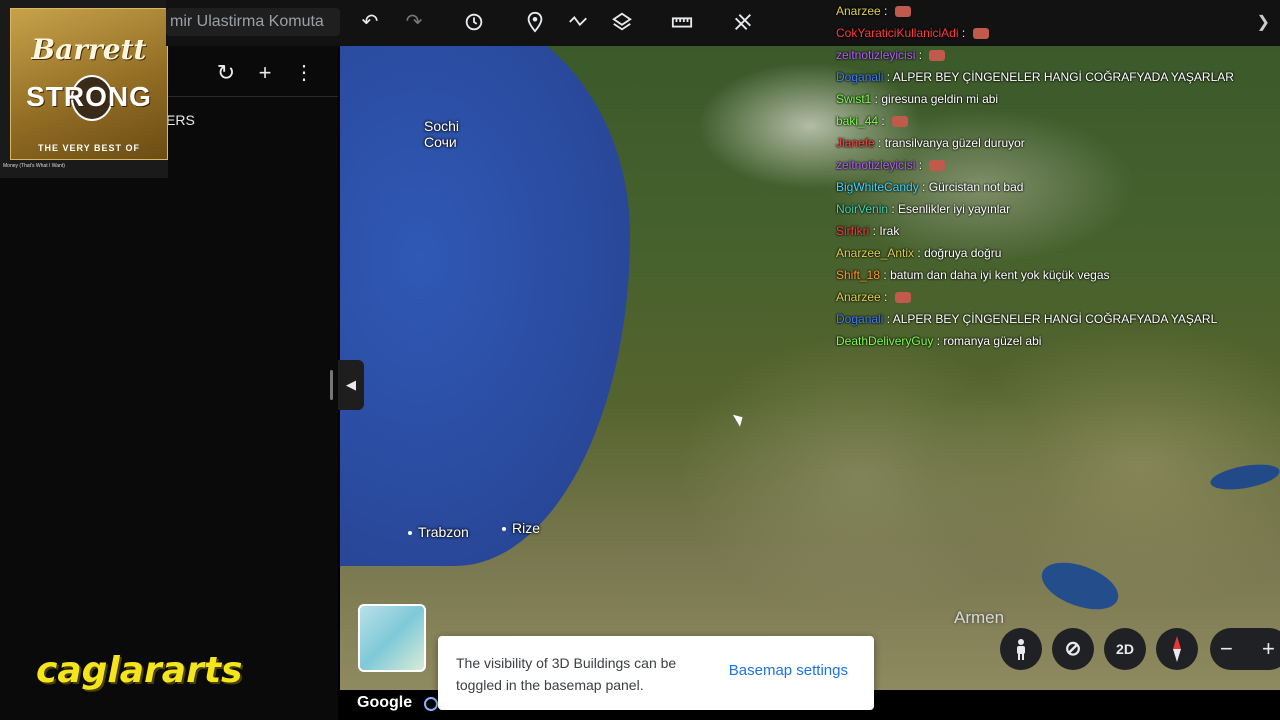 This screenshot has height=720, width=1280. I want to click on chat-username: baki_44, so click(857, 121).